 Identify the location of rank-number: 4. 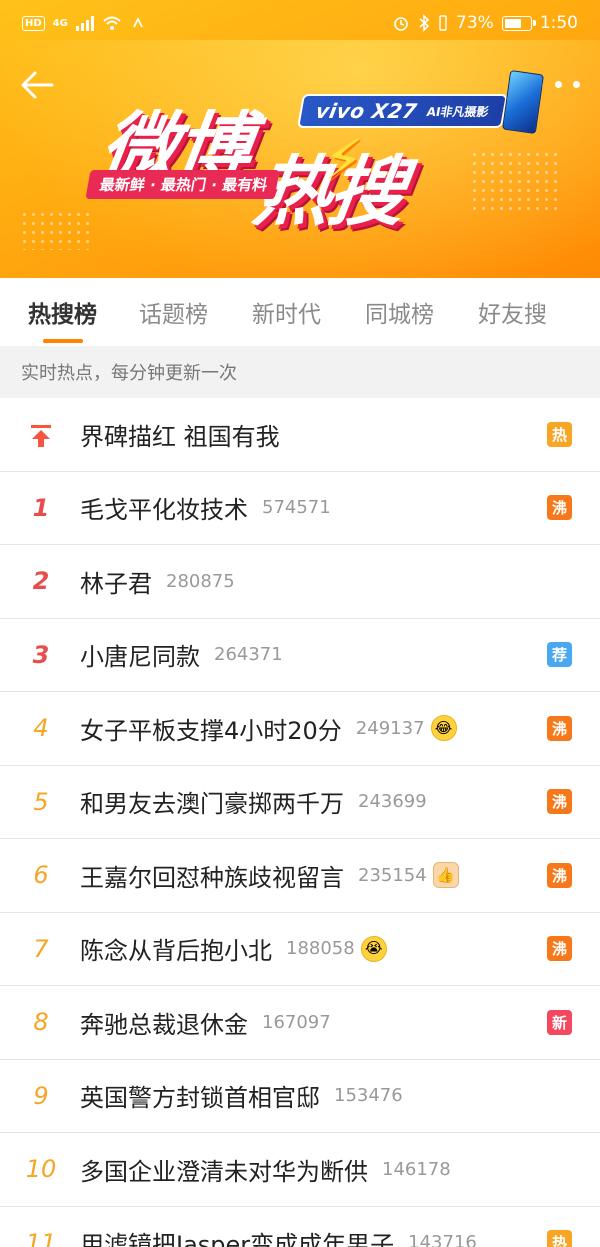
(41, 728).